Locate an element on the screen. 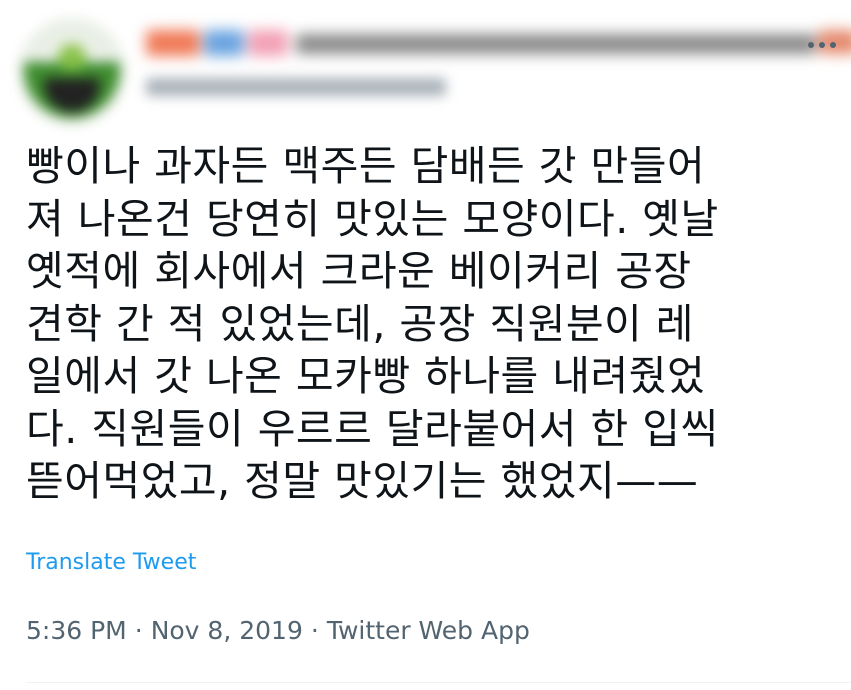  tweet-timestamp: 5:36 PM · Nov 8, 2019 is located at coordinates (164, 630).